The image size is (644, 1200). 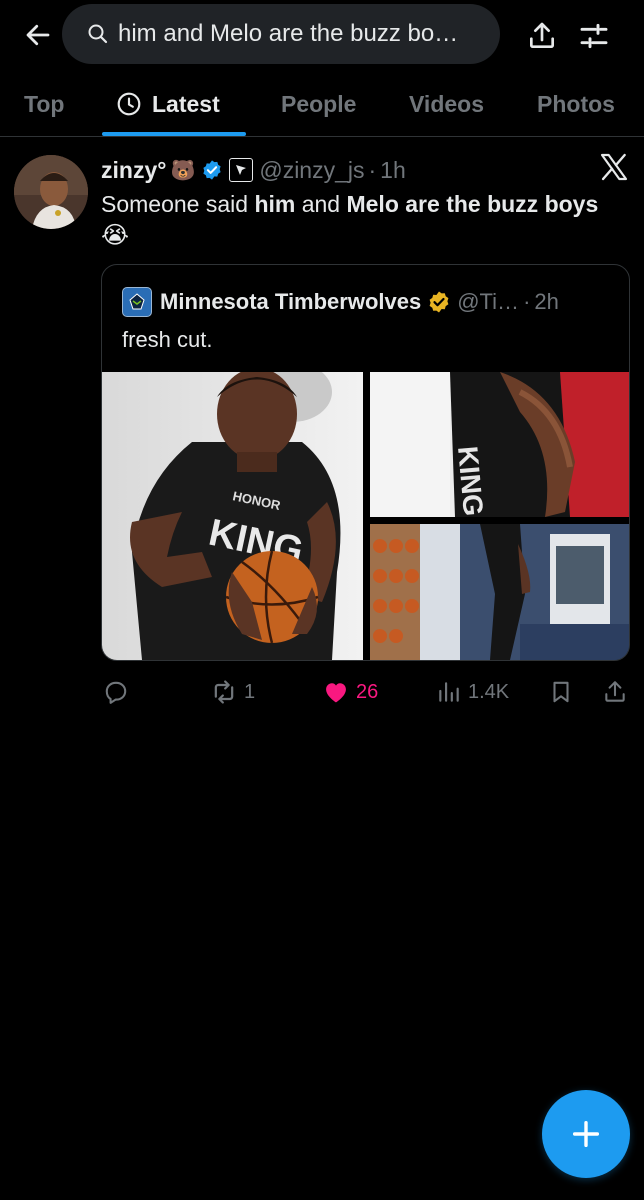 What do you see at coordinates (472, 204) in the screenshot?
I see `text-run-bold: Melo are the buzz boys` at bounding box center [472, 204].